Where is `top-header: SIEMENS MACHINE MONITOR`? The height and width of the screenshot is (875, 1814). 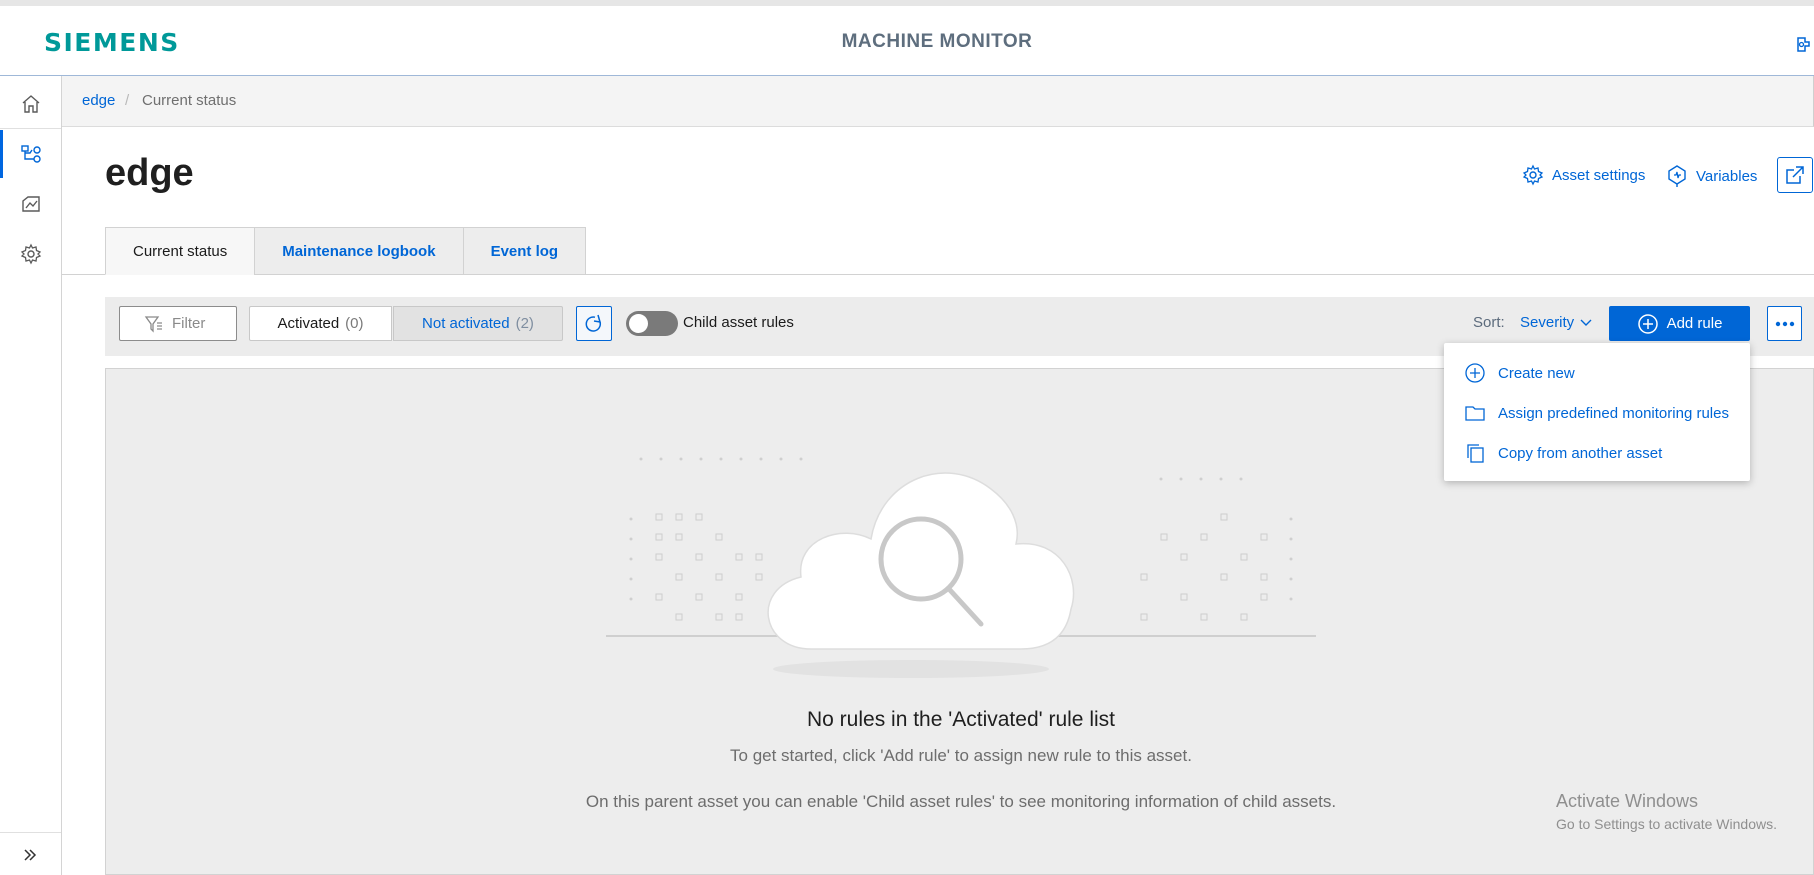
top-header: SIEMENS MACHINE MONITOR is located at coordinates (907, 38).